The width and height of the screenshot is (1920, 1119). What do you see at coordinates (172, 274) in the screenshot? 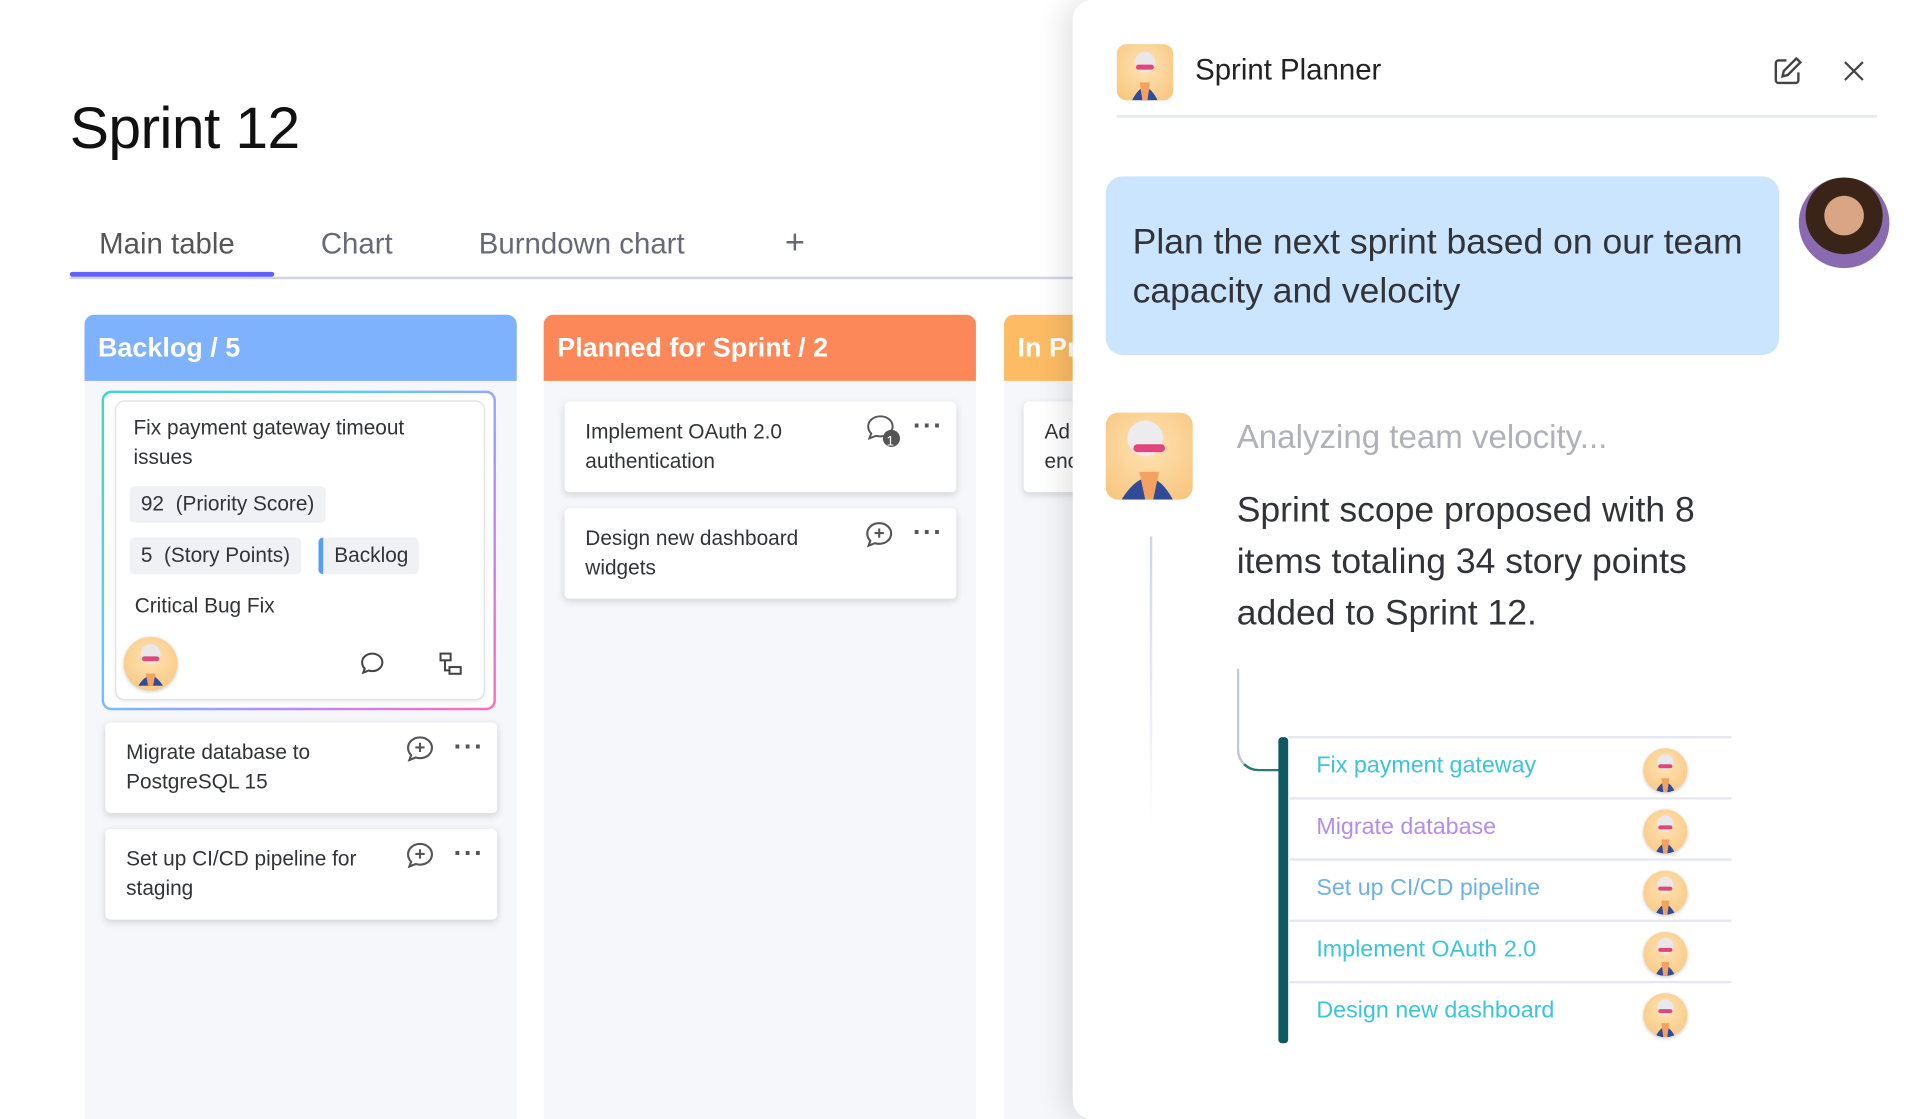
I see `active-tab-indicator` at bounding box center [172, 274].